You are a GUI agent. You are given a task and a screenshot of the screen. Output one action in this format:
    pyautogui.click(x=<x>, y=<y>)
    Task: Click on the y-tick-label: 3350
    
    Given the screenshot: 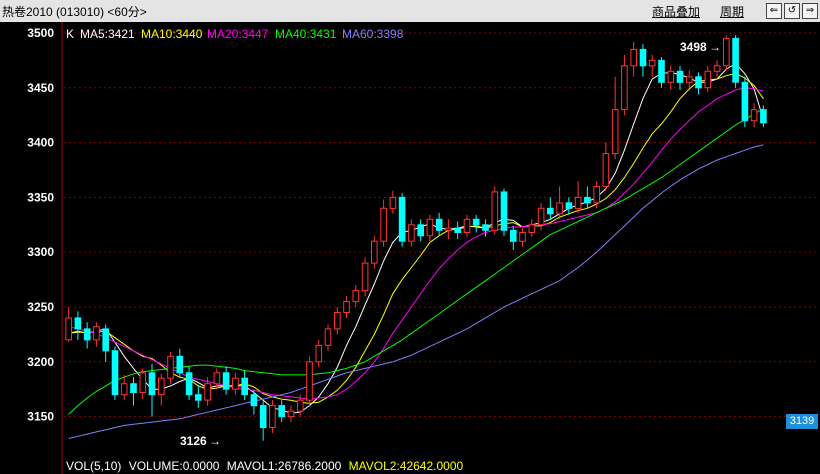 What is the action you would take?
    pyautogui.click(x=40, y=197)
    